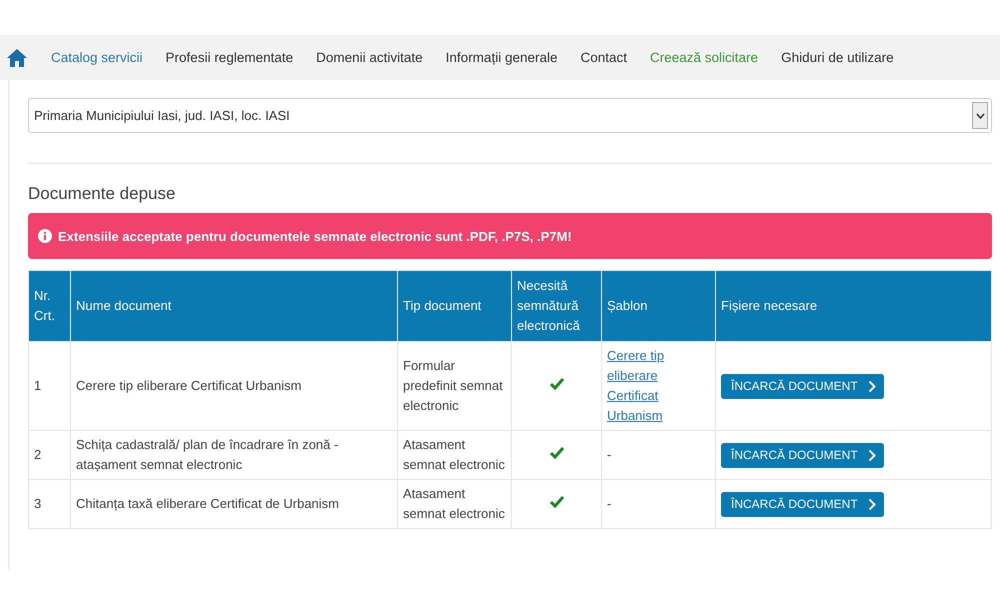 This screenshot has width=1000, height=600. What do you see at coordinates (49, 386) in the screenshot?
I see `table-cell: 1` at bounding box center [49, 386].